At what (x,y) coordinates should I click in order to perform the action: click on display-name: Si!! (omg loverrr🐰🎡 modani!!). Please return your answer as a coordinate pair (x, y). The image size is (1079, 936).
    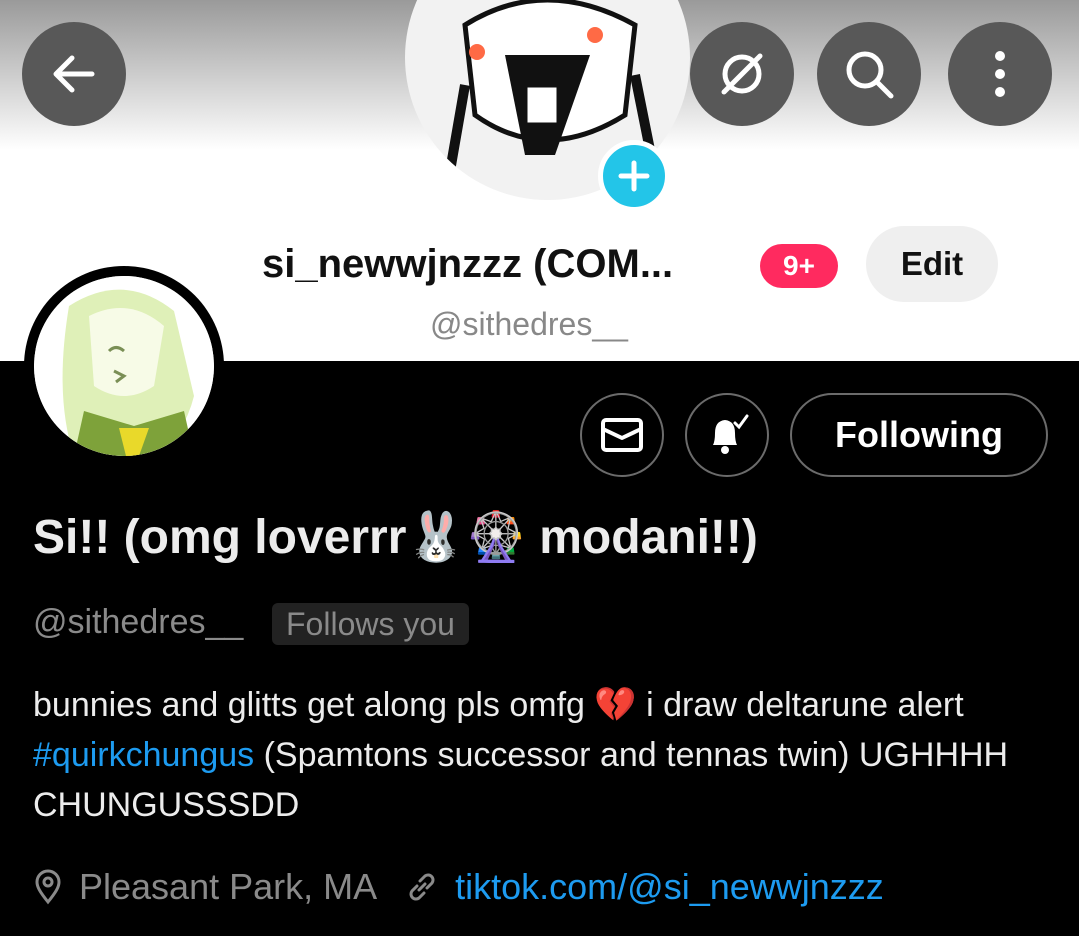
    Looking at the image, I should click on (395, 537).